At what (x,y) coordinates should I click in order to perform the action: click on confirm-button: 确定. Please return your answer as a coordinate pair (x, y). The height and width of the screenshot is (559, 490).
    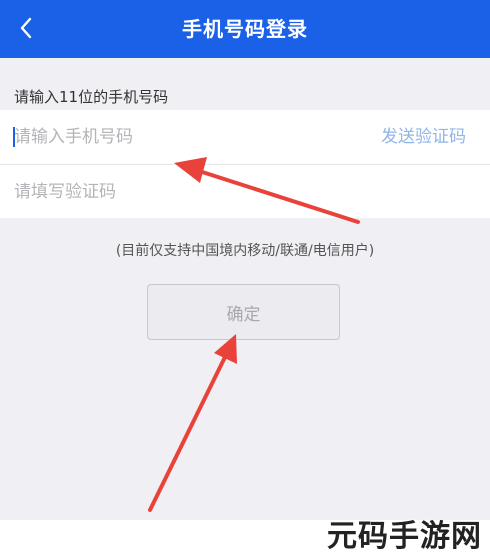
    Looking at the image, I should click on (243, 312).